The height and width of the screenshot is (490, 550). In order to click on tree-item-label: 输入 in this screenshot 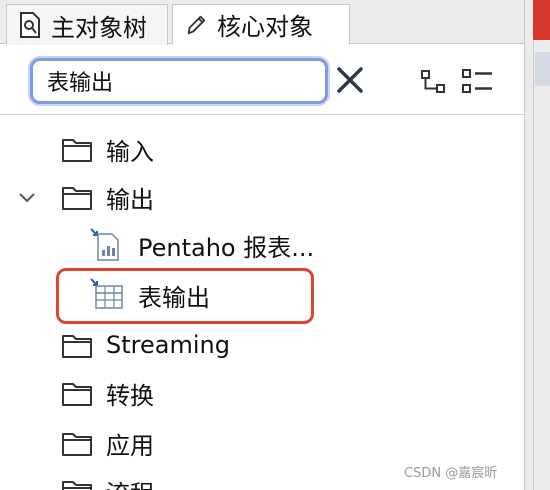, I will do `click(130, 151)`.